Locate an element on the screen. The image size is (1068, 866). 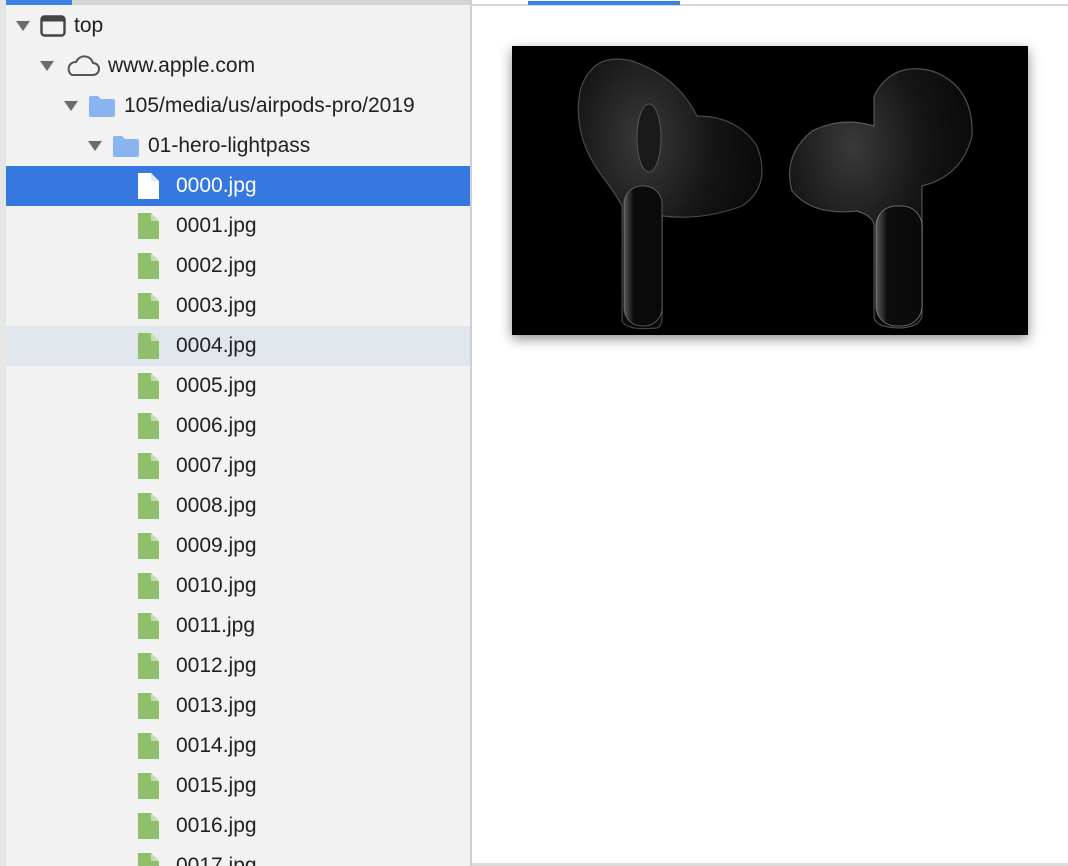
tree-item-label: 0001.jpg is located at coordinates (216, 225).